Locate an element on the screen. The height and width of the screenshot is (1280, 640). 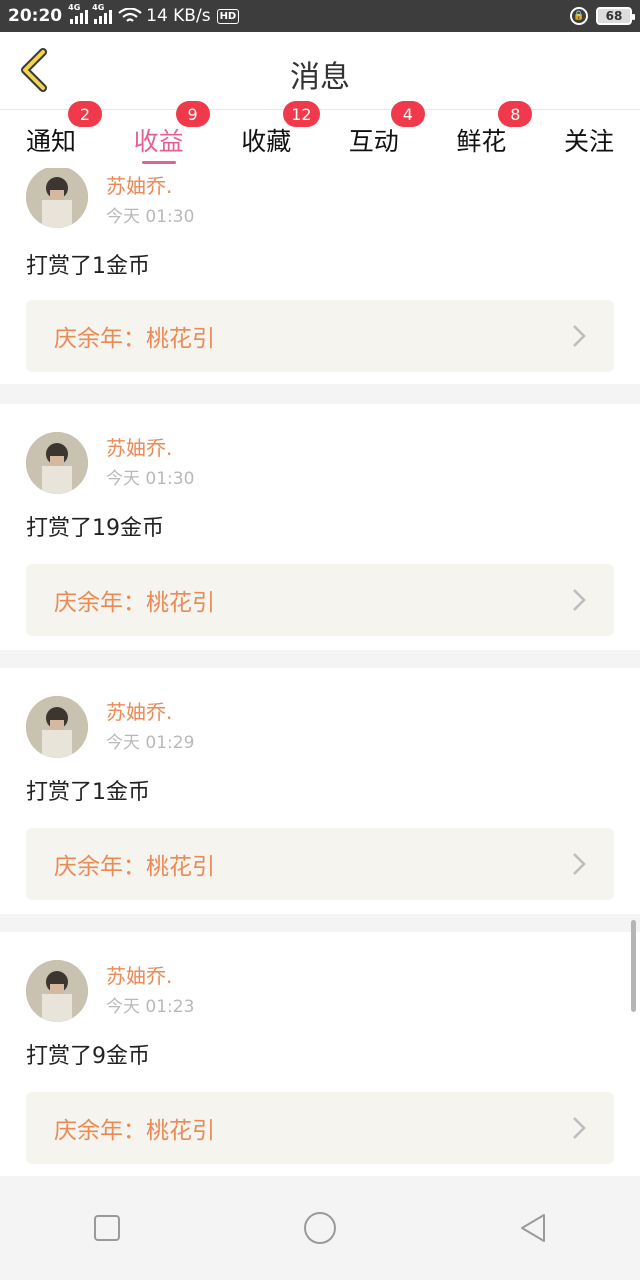
tab-notifications: 通知 2 is located at coordinates (64, 134).